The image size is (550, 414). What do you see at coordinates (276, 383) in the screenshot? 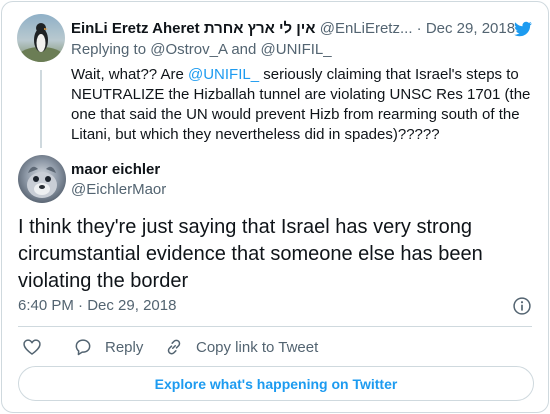
I see `explore-twitter-button: Explore what's happening on Twitter` at bounding box center [276, 383].